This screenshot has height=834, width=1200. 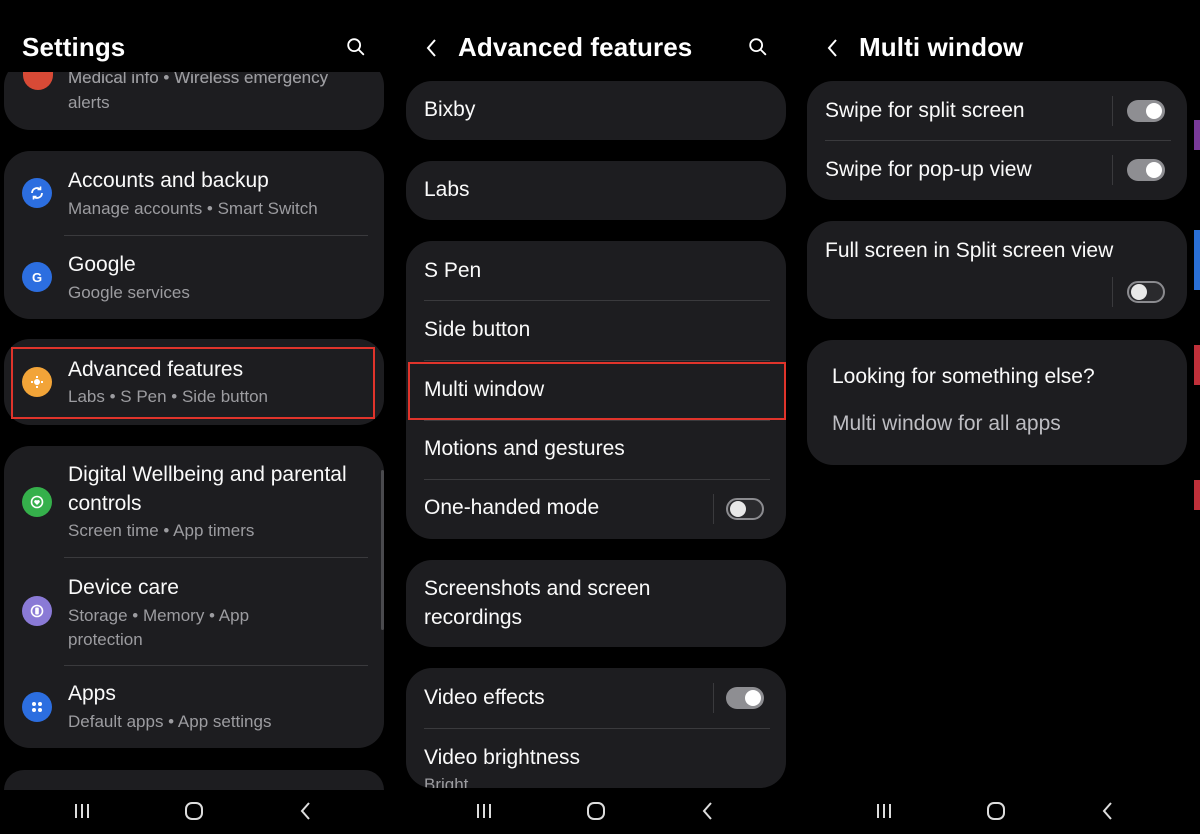 I want to click on list-item-screenshots: Screenshots and screen recordings, so click(x=596, y=603).